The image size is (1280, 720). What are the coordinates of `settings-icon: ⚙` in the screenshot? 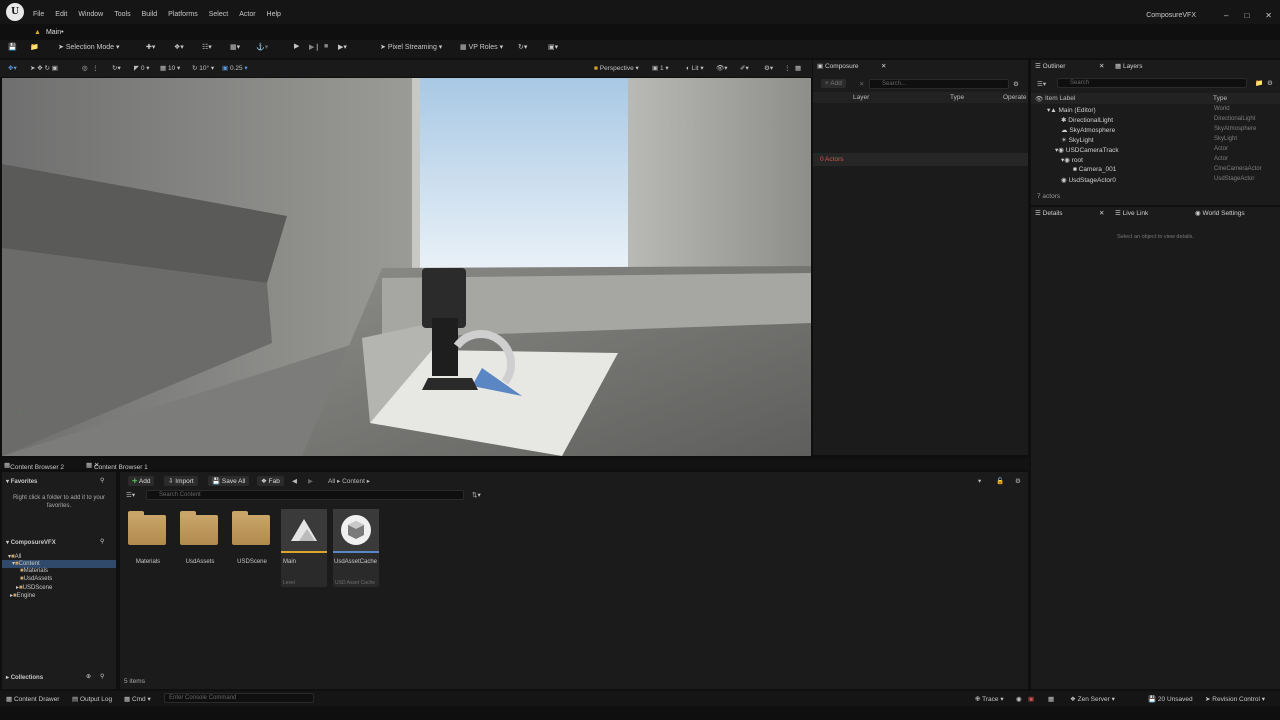 It's located at (1016, 84).